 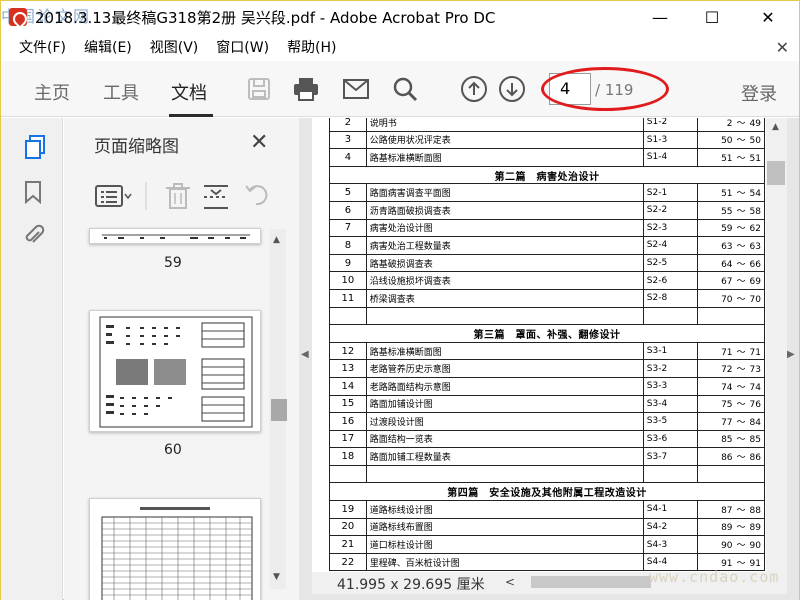 I want to click on scroll-down-arrow-icon: ▼, so click(x=276, y=577).